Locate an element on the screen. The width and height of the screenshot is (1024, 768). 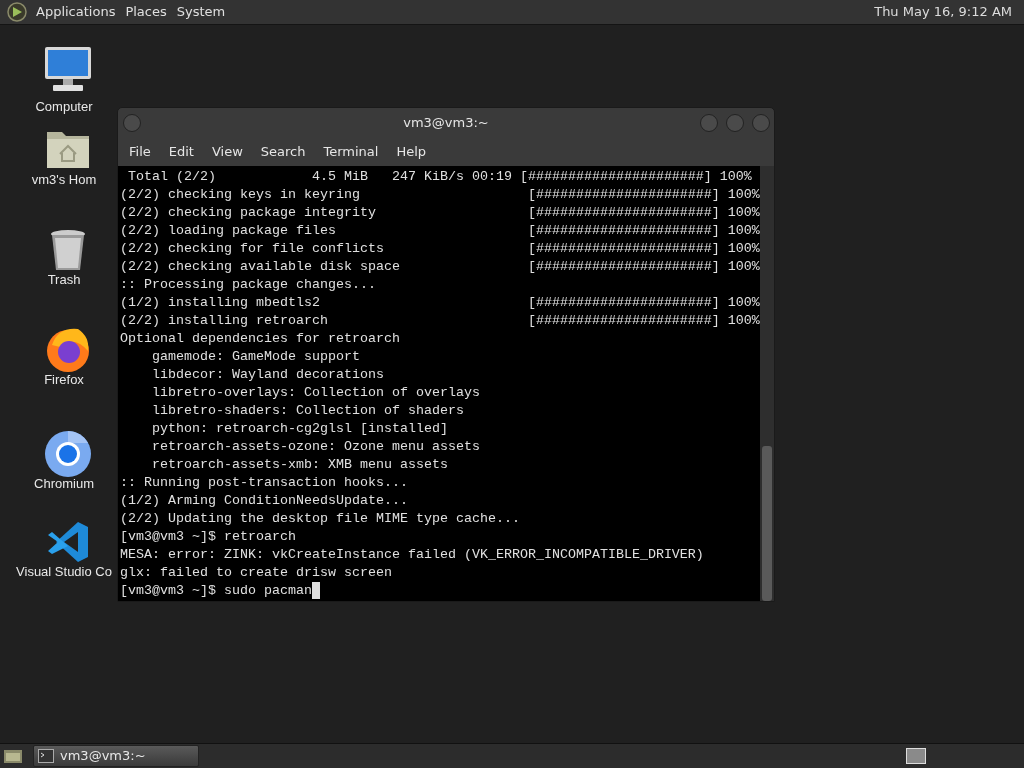
terminal-line: libretro-shaders: Collection of shaders is located at coordinates (307, 411).